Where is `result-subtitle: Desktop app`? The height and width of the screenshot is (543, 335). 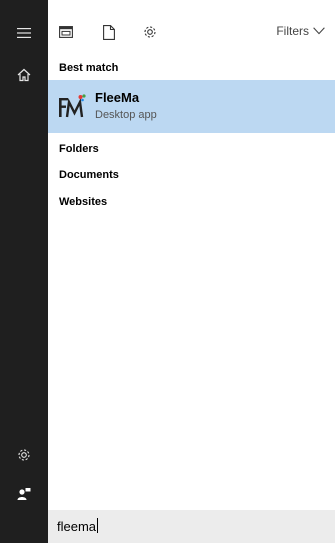 result-subtitle: Desktop app is located at coordinates (126, 115).